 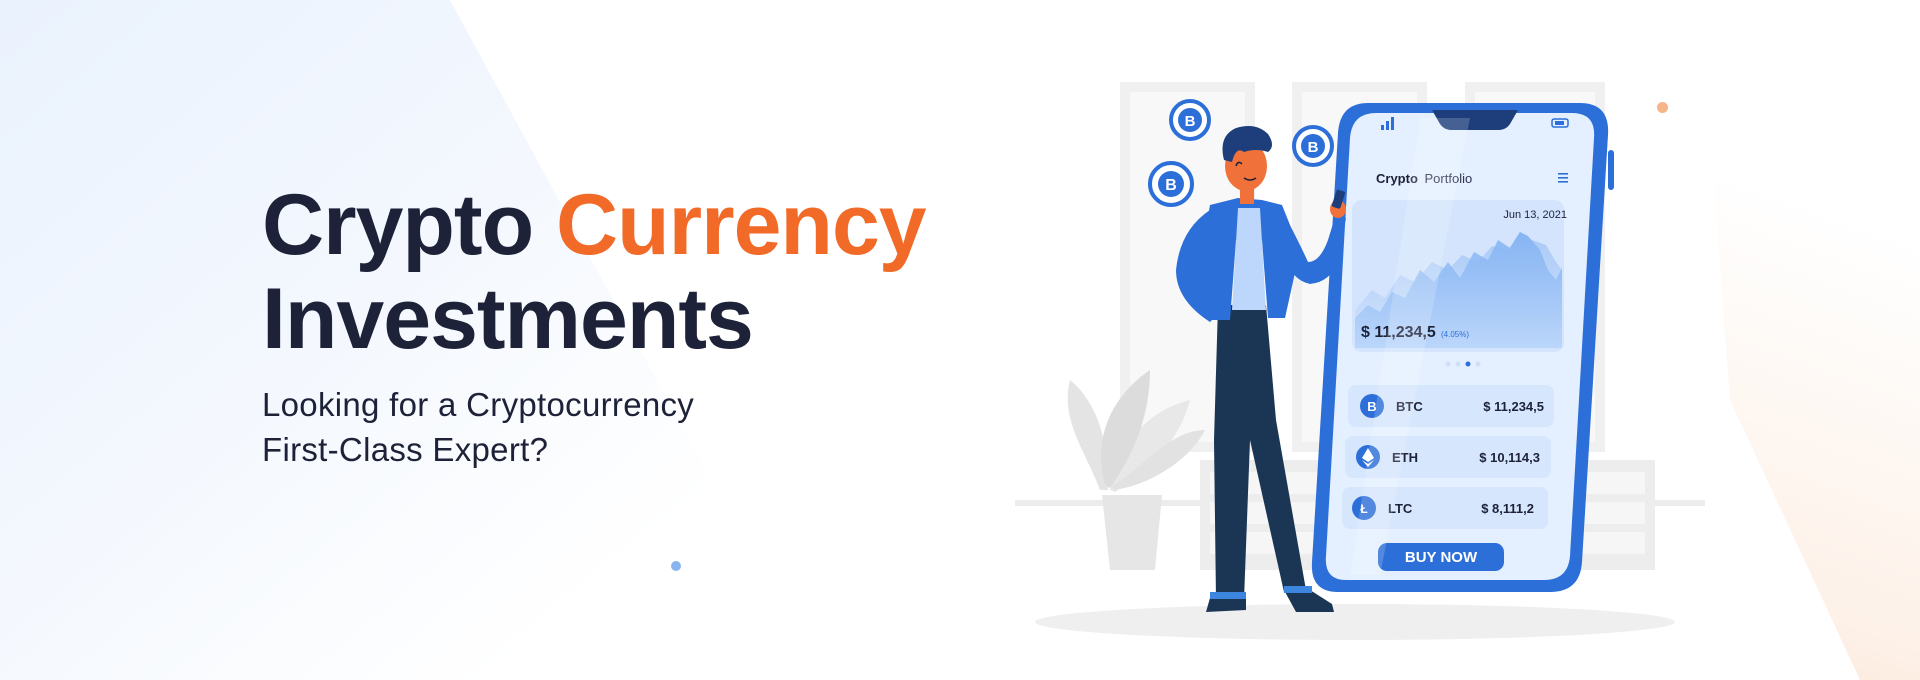 What do you see at coordinates (1513, 406) in the screenshot?
I see `coin-price: $ 11,234,5` at bounding box center [1513, 406].